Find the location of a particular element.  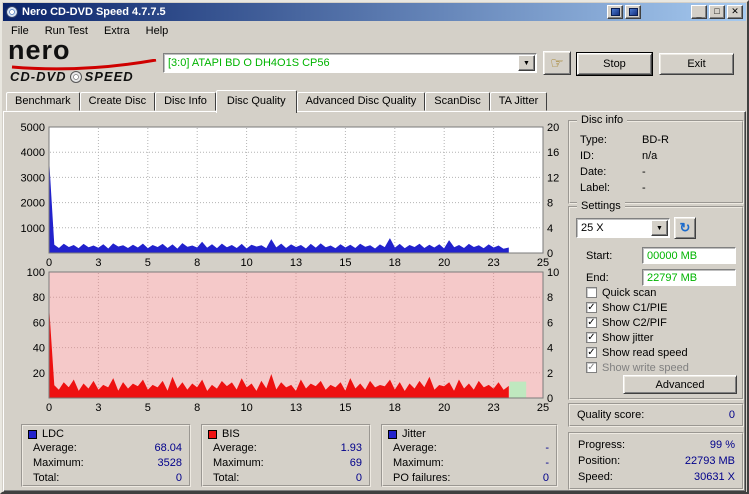

app-disc-icon is located at coordinates (12, 12).